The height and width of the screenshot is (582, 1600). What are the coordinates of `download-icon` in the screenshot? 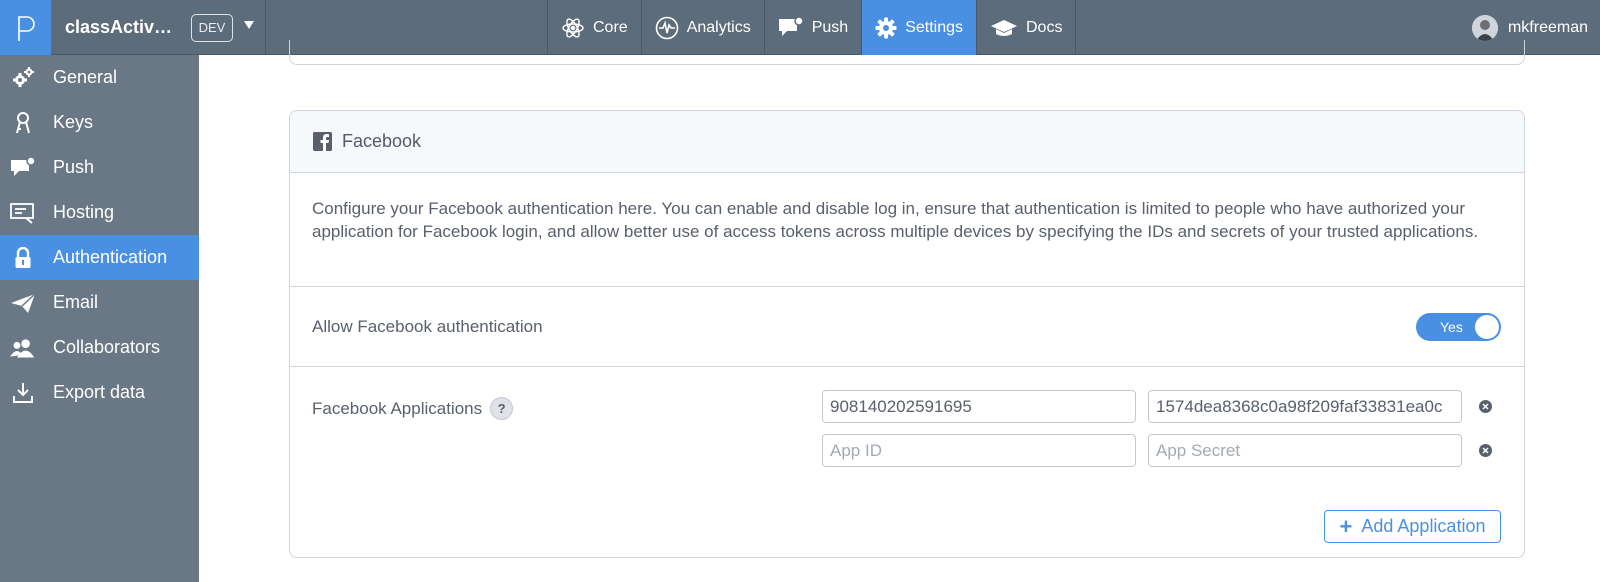 It's located at (23, 393).